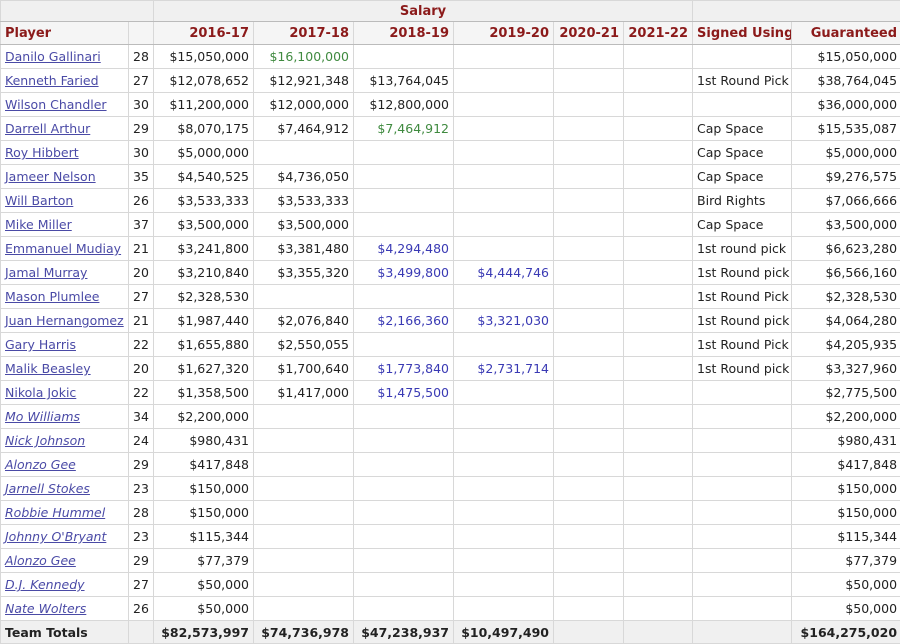 The width and height of the screenshot is (900, 644). Describe the element at coordinates (204, 57) in the screenshot. I see `salary-cell: $15,050,000` at that location.